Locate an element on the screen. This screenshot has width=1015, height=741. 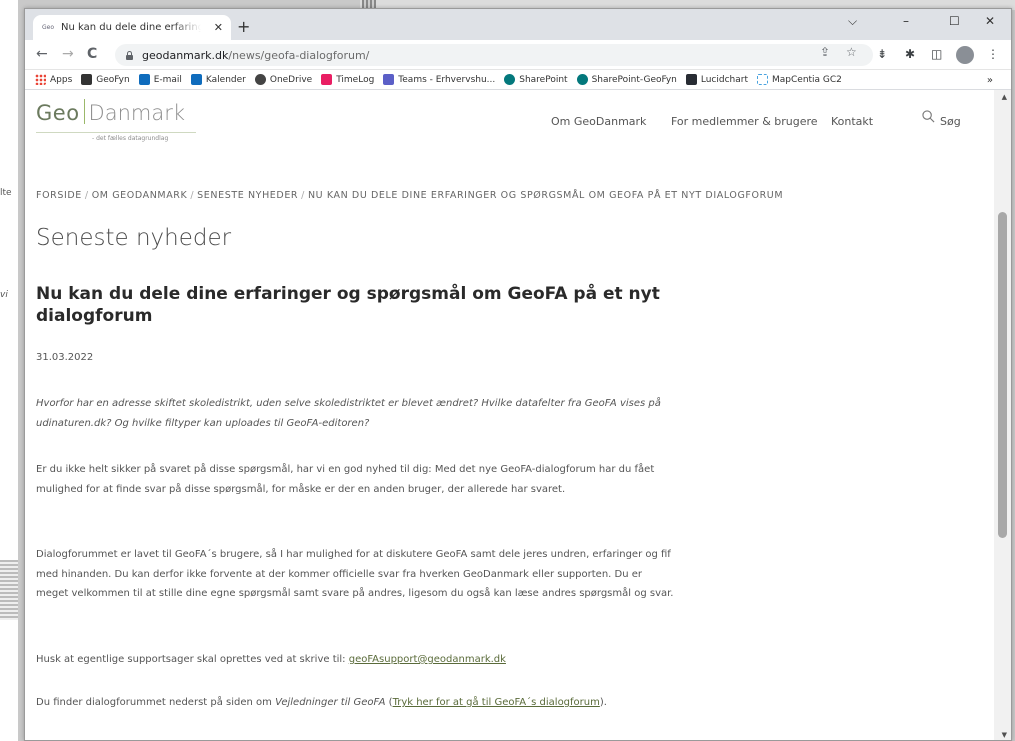
nav-om-geodanmark: Om GeoDanmark is located at coordinates (598, 121).